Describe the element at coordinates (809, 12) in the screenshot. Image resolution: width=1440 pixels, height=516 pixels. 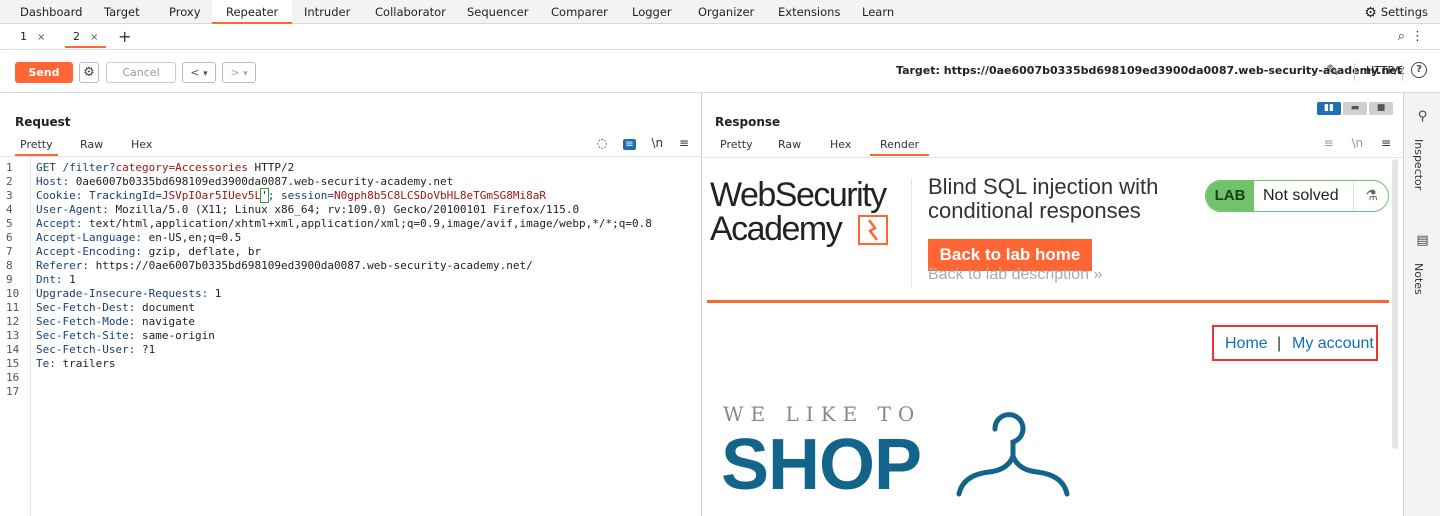
I see `menu-extensions: Extensions` at that location.